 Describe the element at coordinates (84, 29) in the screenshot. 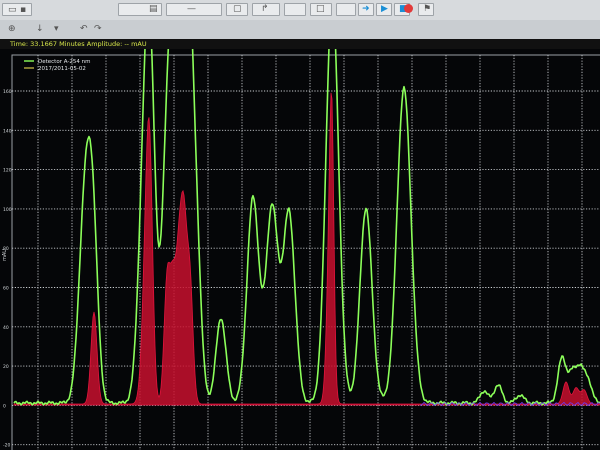

I see `undo-icon: ↶` at that location.